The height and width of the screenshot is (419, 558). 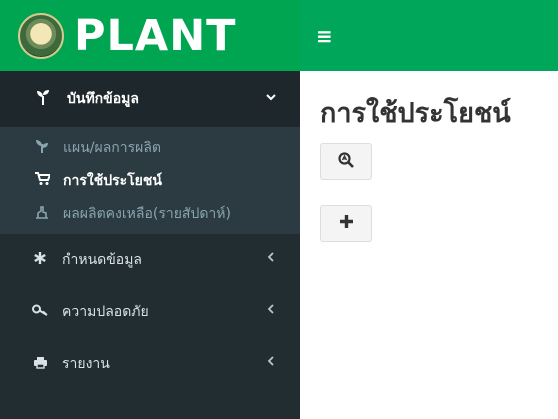 What do you see at coordinates (271, 97) in the screenshot?
I see `chevron-down-icon` at bounding box center [271, 97].